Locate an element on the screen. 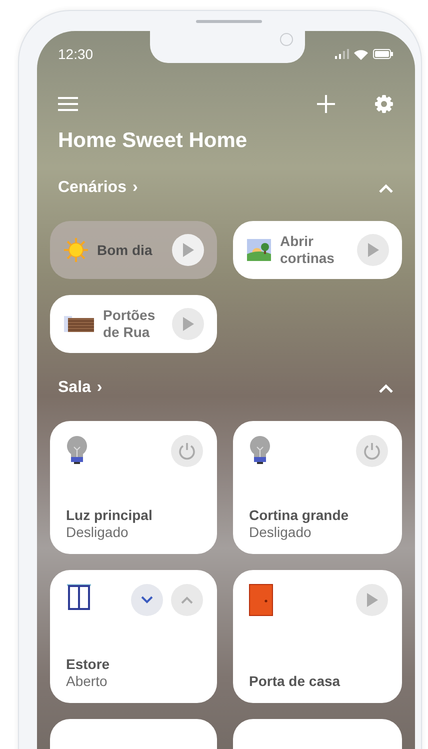 This screenshot has height=749, width=428. settings-button is located at coordinates (384, 104).